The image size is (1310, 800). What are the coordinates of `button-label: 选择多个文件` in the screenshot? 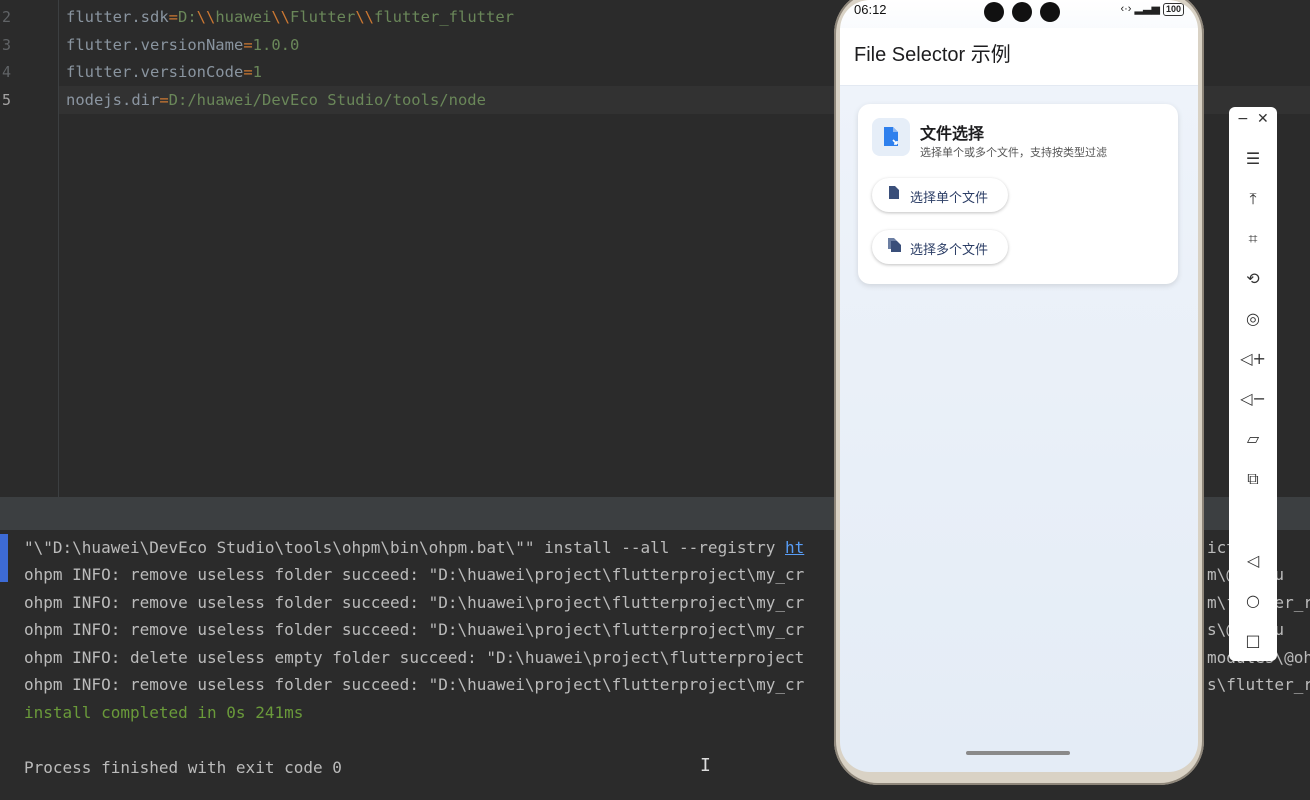 It's located at (949, 249).